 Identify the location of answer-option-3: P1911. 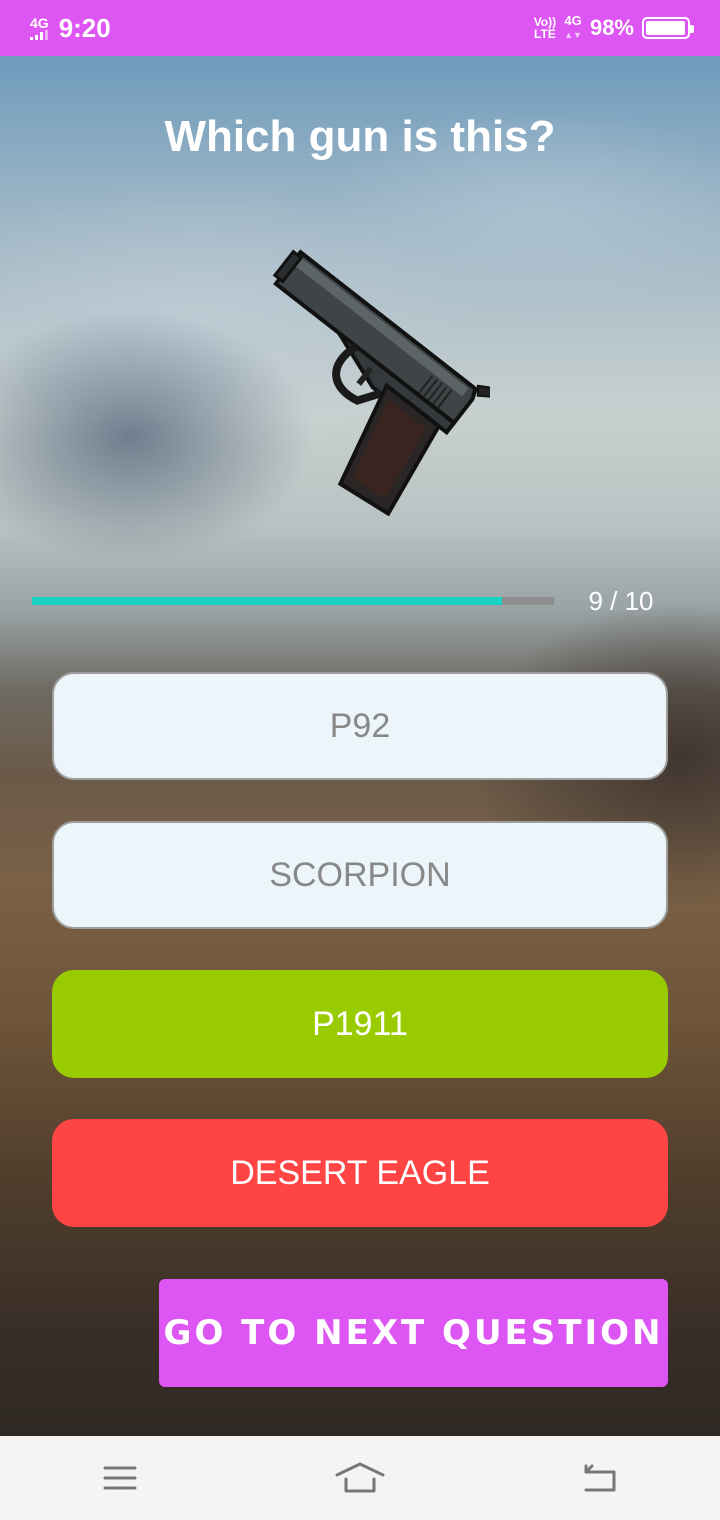
(360, 1024).